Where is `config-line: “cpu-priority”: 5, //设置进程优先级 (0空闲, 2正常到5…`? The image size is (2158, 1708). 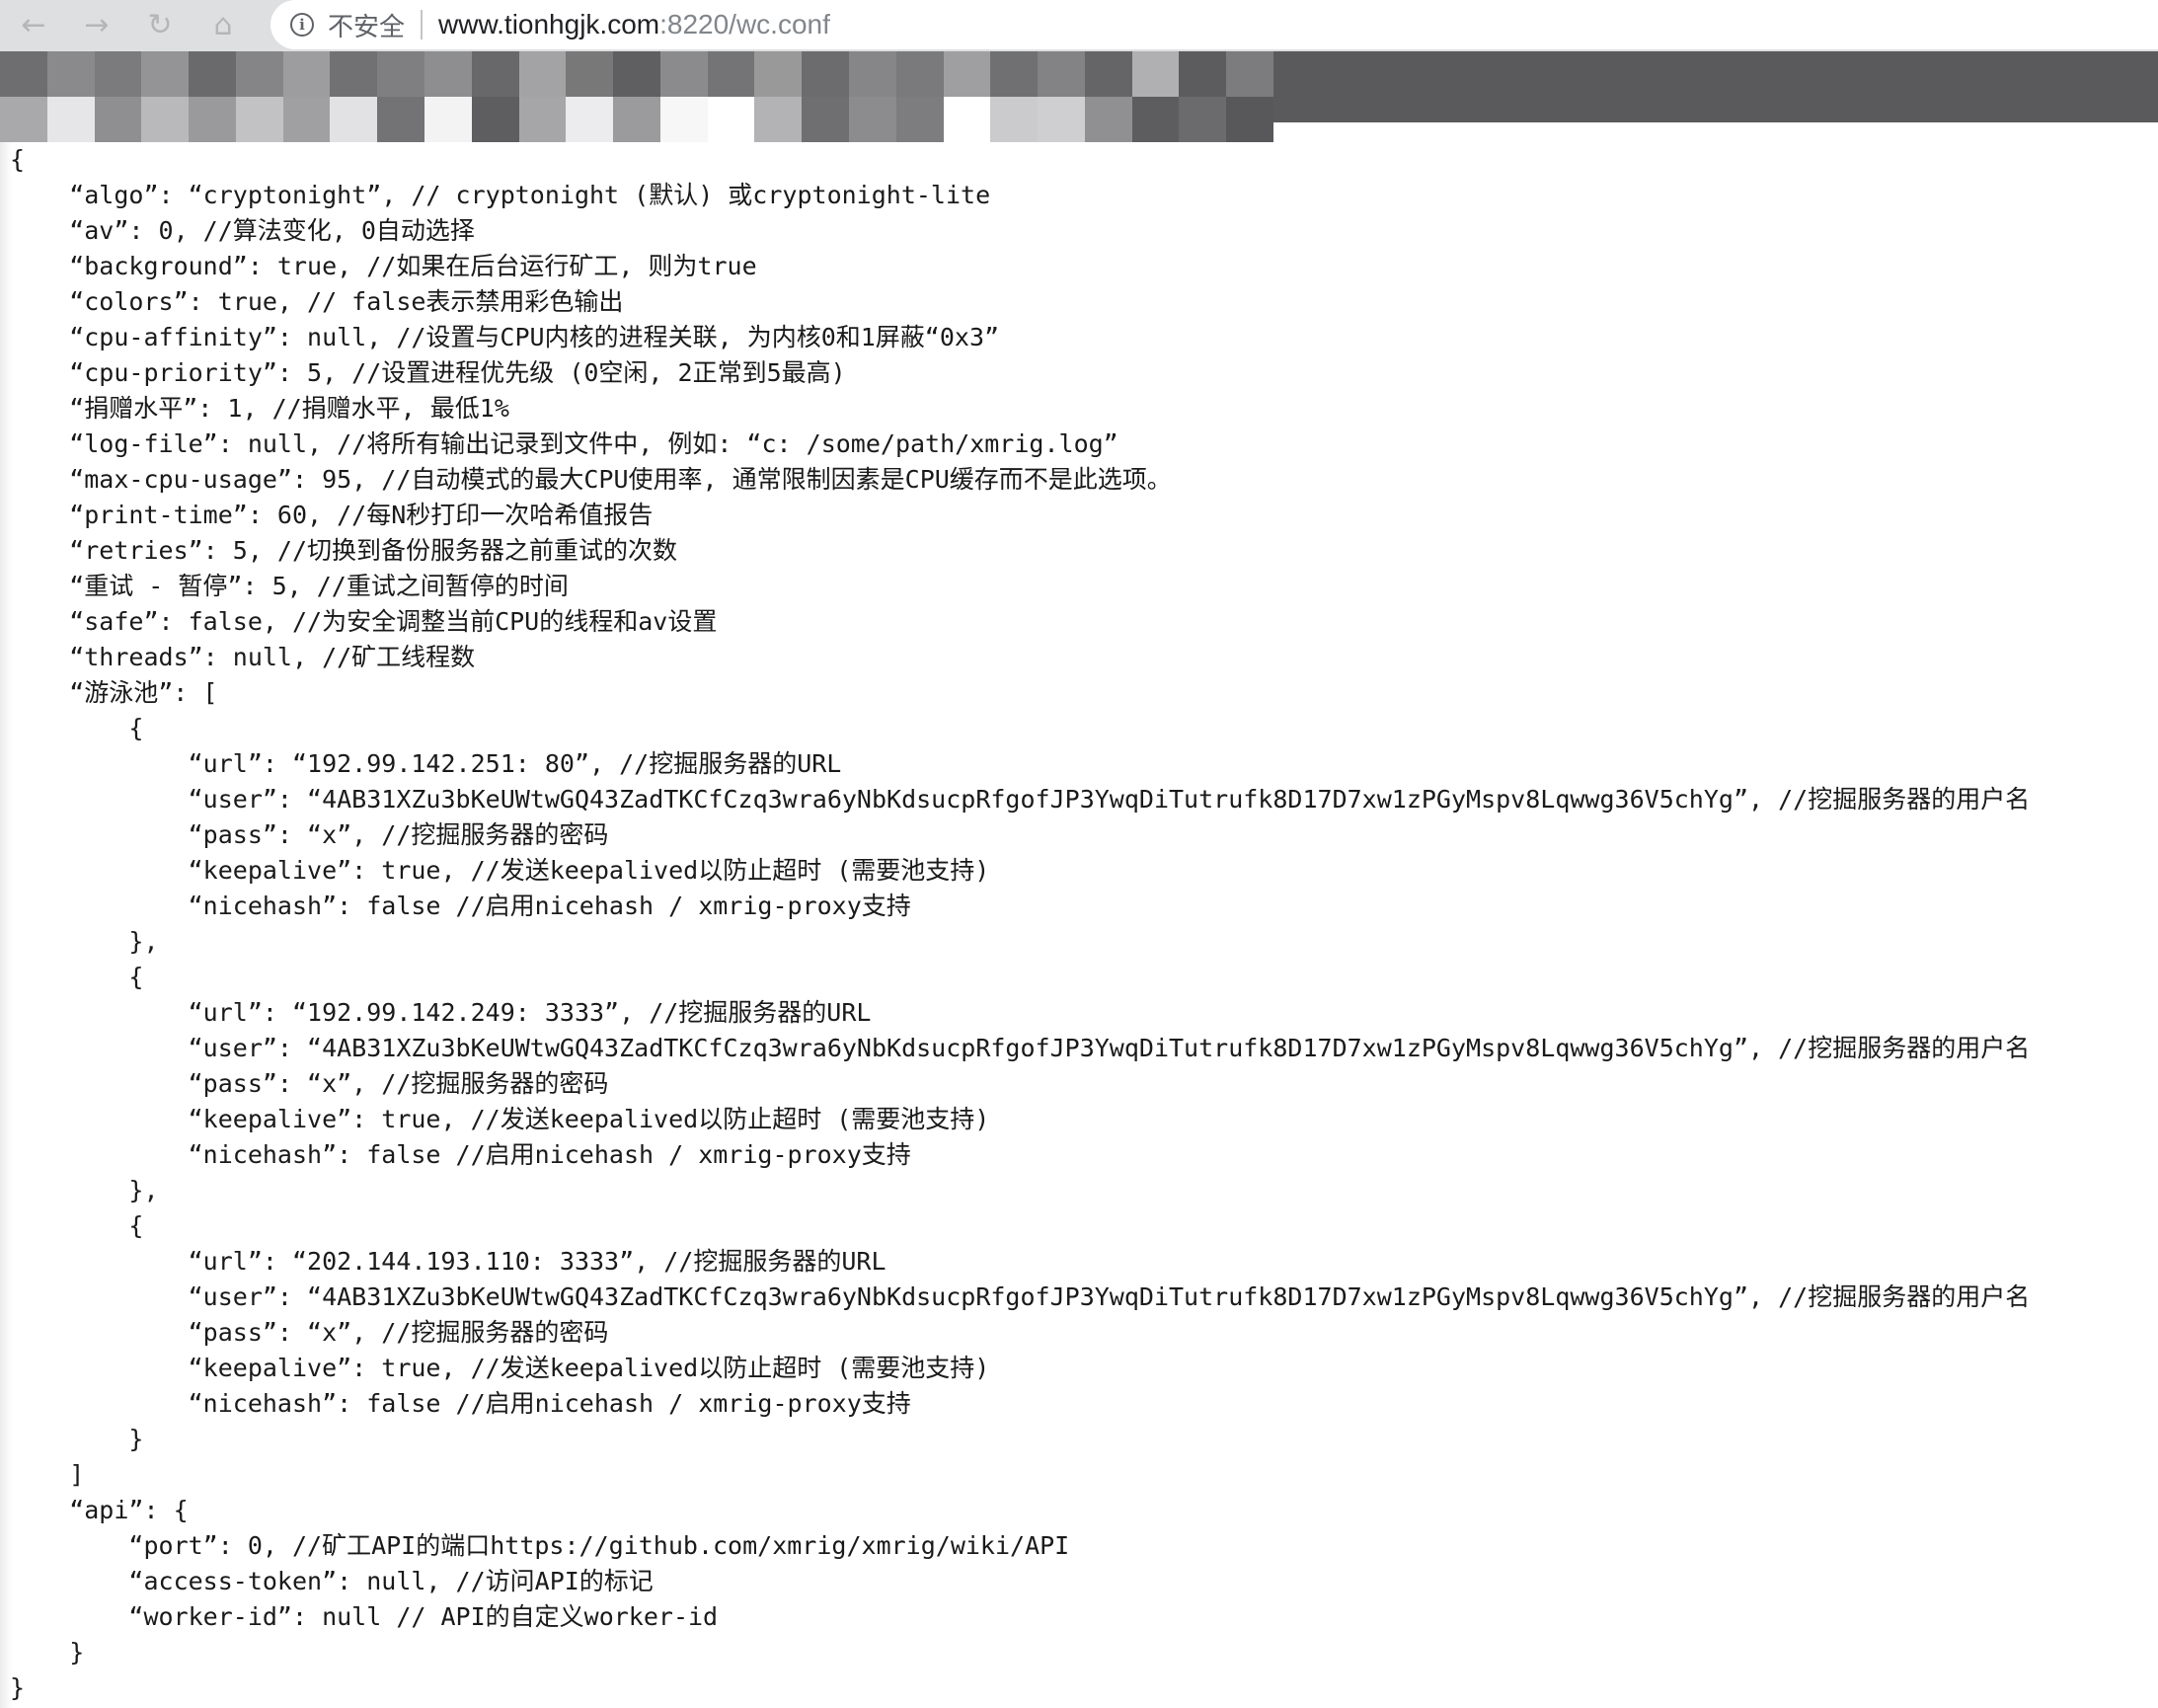
config-line: “cpu-priority”: 5, //设置进程优先级 (0空闲, 2正常到5… is located at coordinates (428, 372).